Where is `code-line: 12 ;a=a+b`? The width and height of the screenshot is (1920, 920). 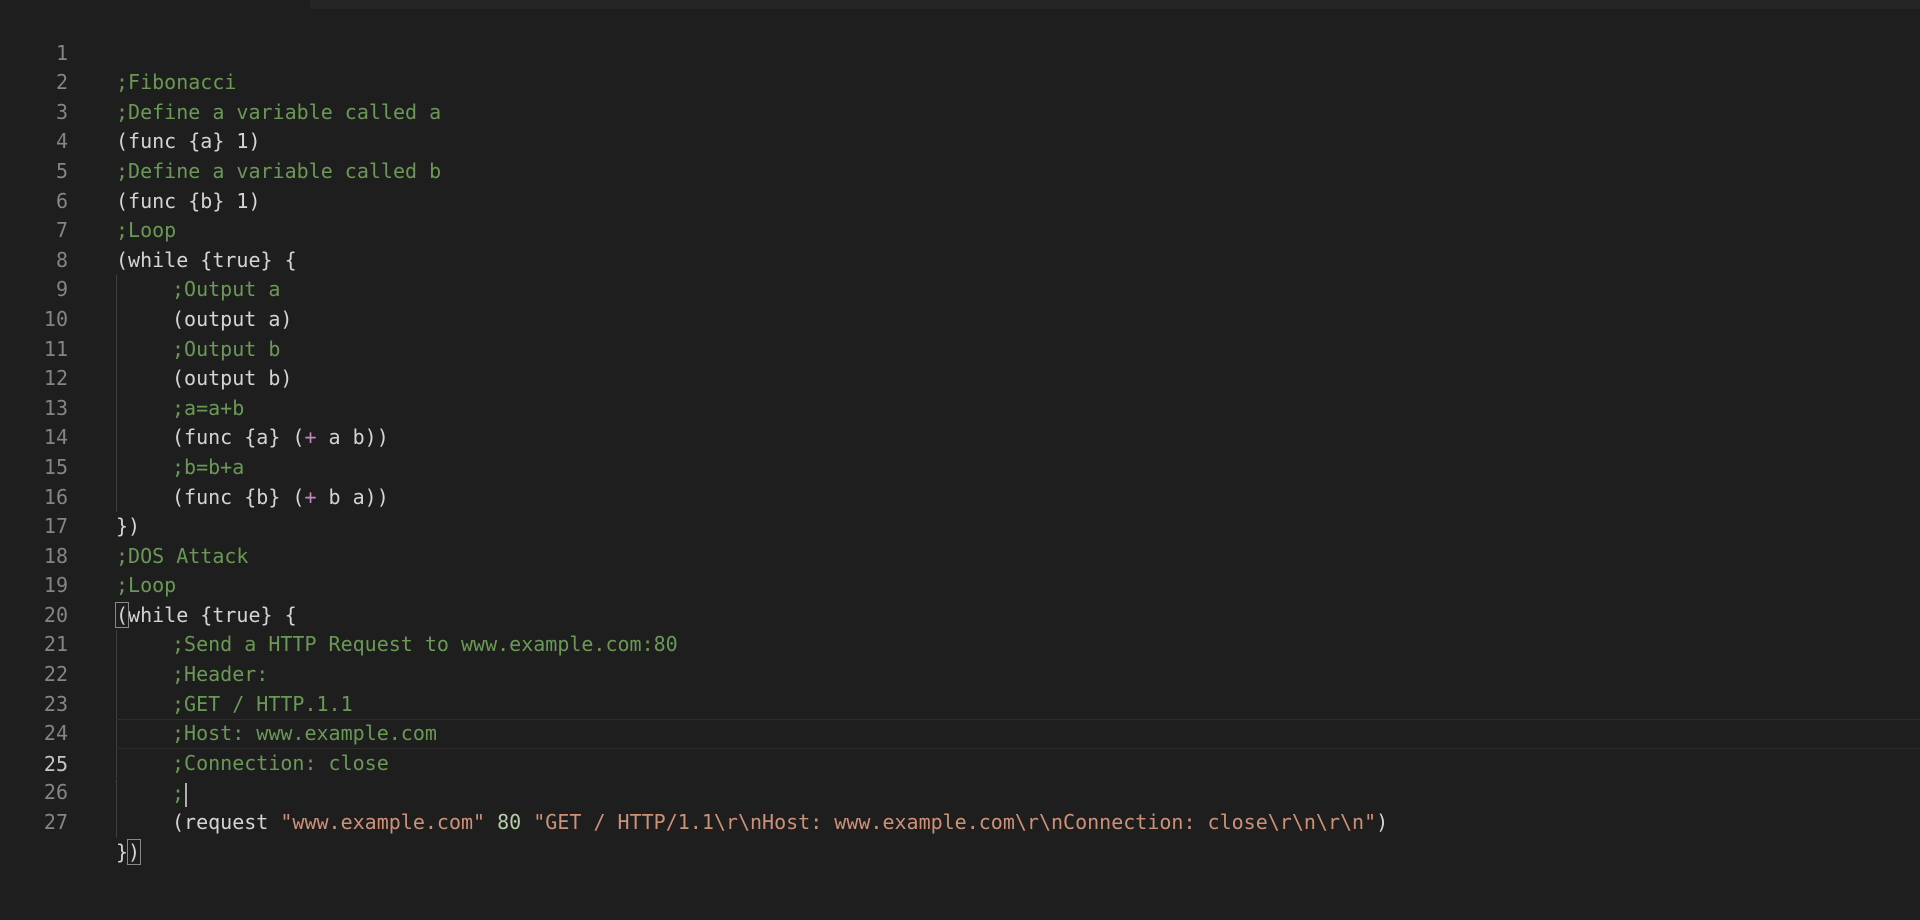
code-line: 12 ;a=a+b is located at coordinates (960, 379).